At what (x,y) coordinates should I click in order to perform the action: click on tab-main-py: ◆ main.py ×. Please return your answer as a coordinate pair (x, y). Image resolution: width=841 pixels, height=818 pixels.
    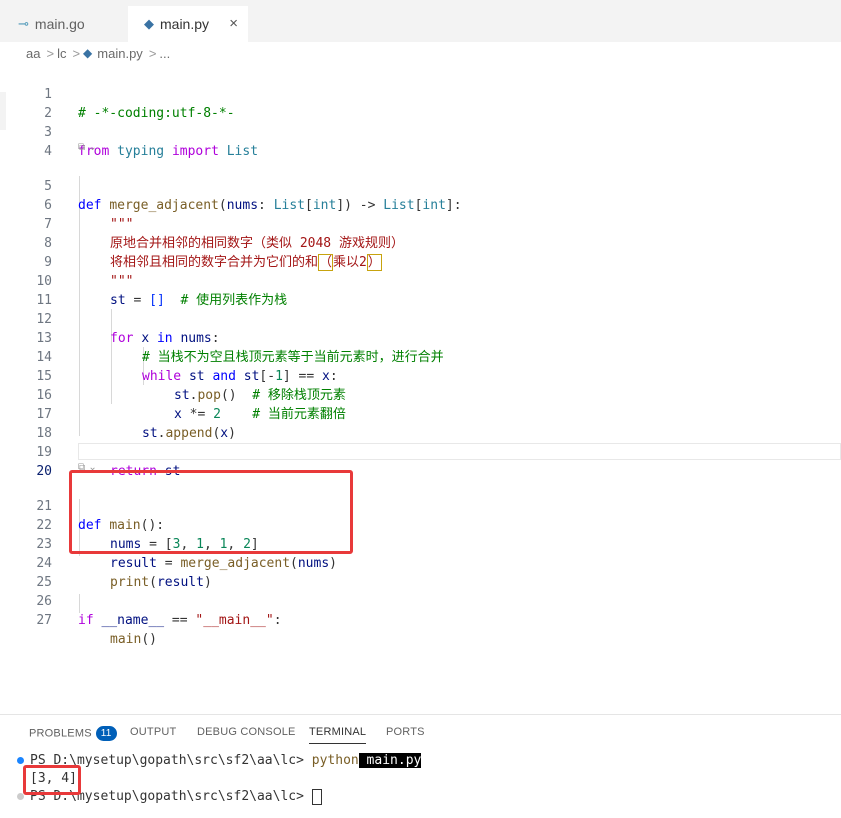
    Looking at the image, I should click on (188, 24).